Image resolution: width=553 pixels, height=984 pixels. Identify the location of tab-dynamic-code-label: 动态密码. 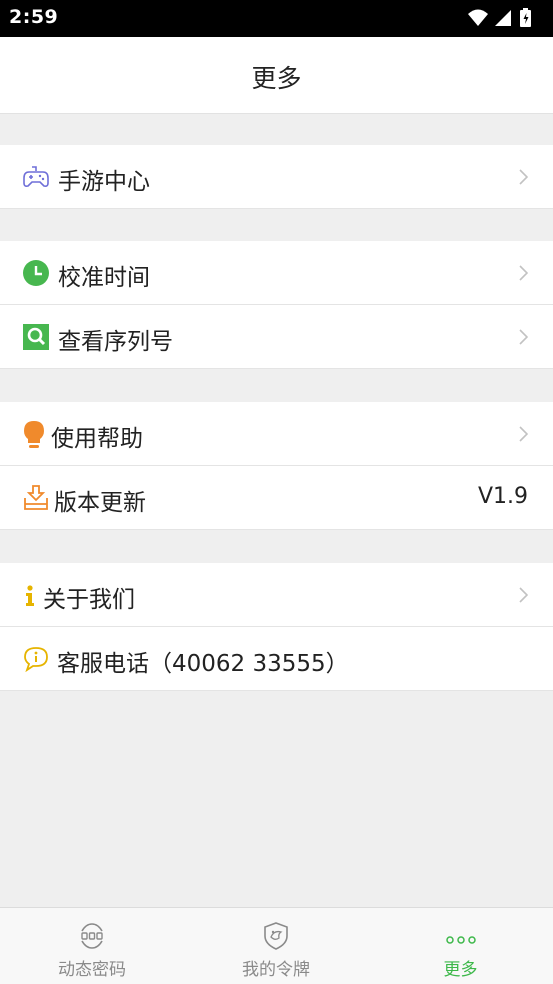
(92, 970).